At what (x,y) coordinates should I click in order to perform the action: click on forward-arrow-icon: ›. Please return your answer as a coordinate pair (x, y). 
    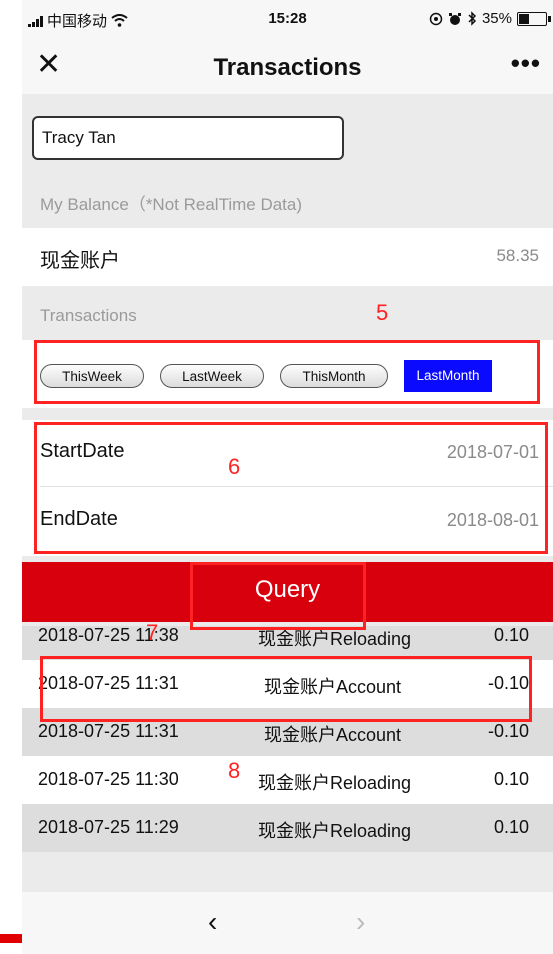
    Looking at the image, I should click on (360, 922).